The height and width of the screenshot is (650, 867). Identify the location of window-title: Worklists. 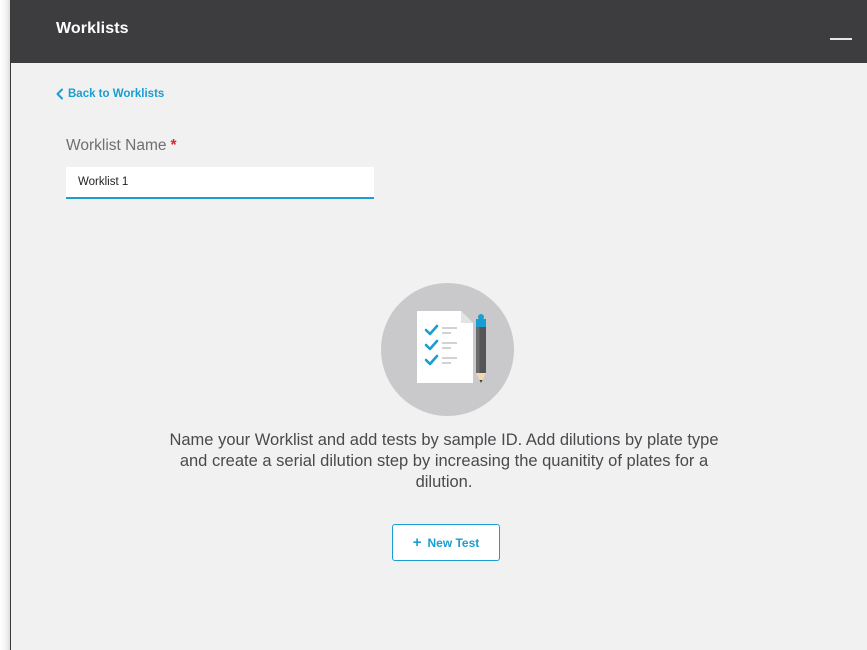
(92, 28).